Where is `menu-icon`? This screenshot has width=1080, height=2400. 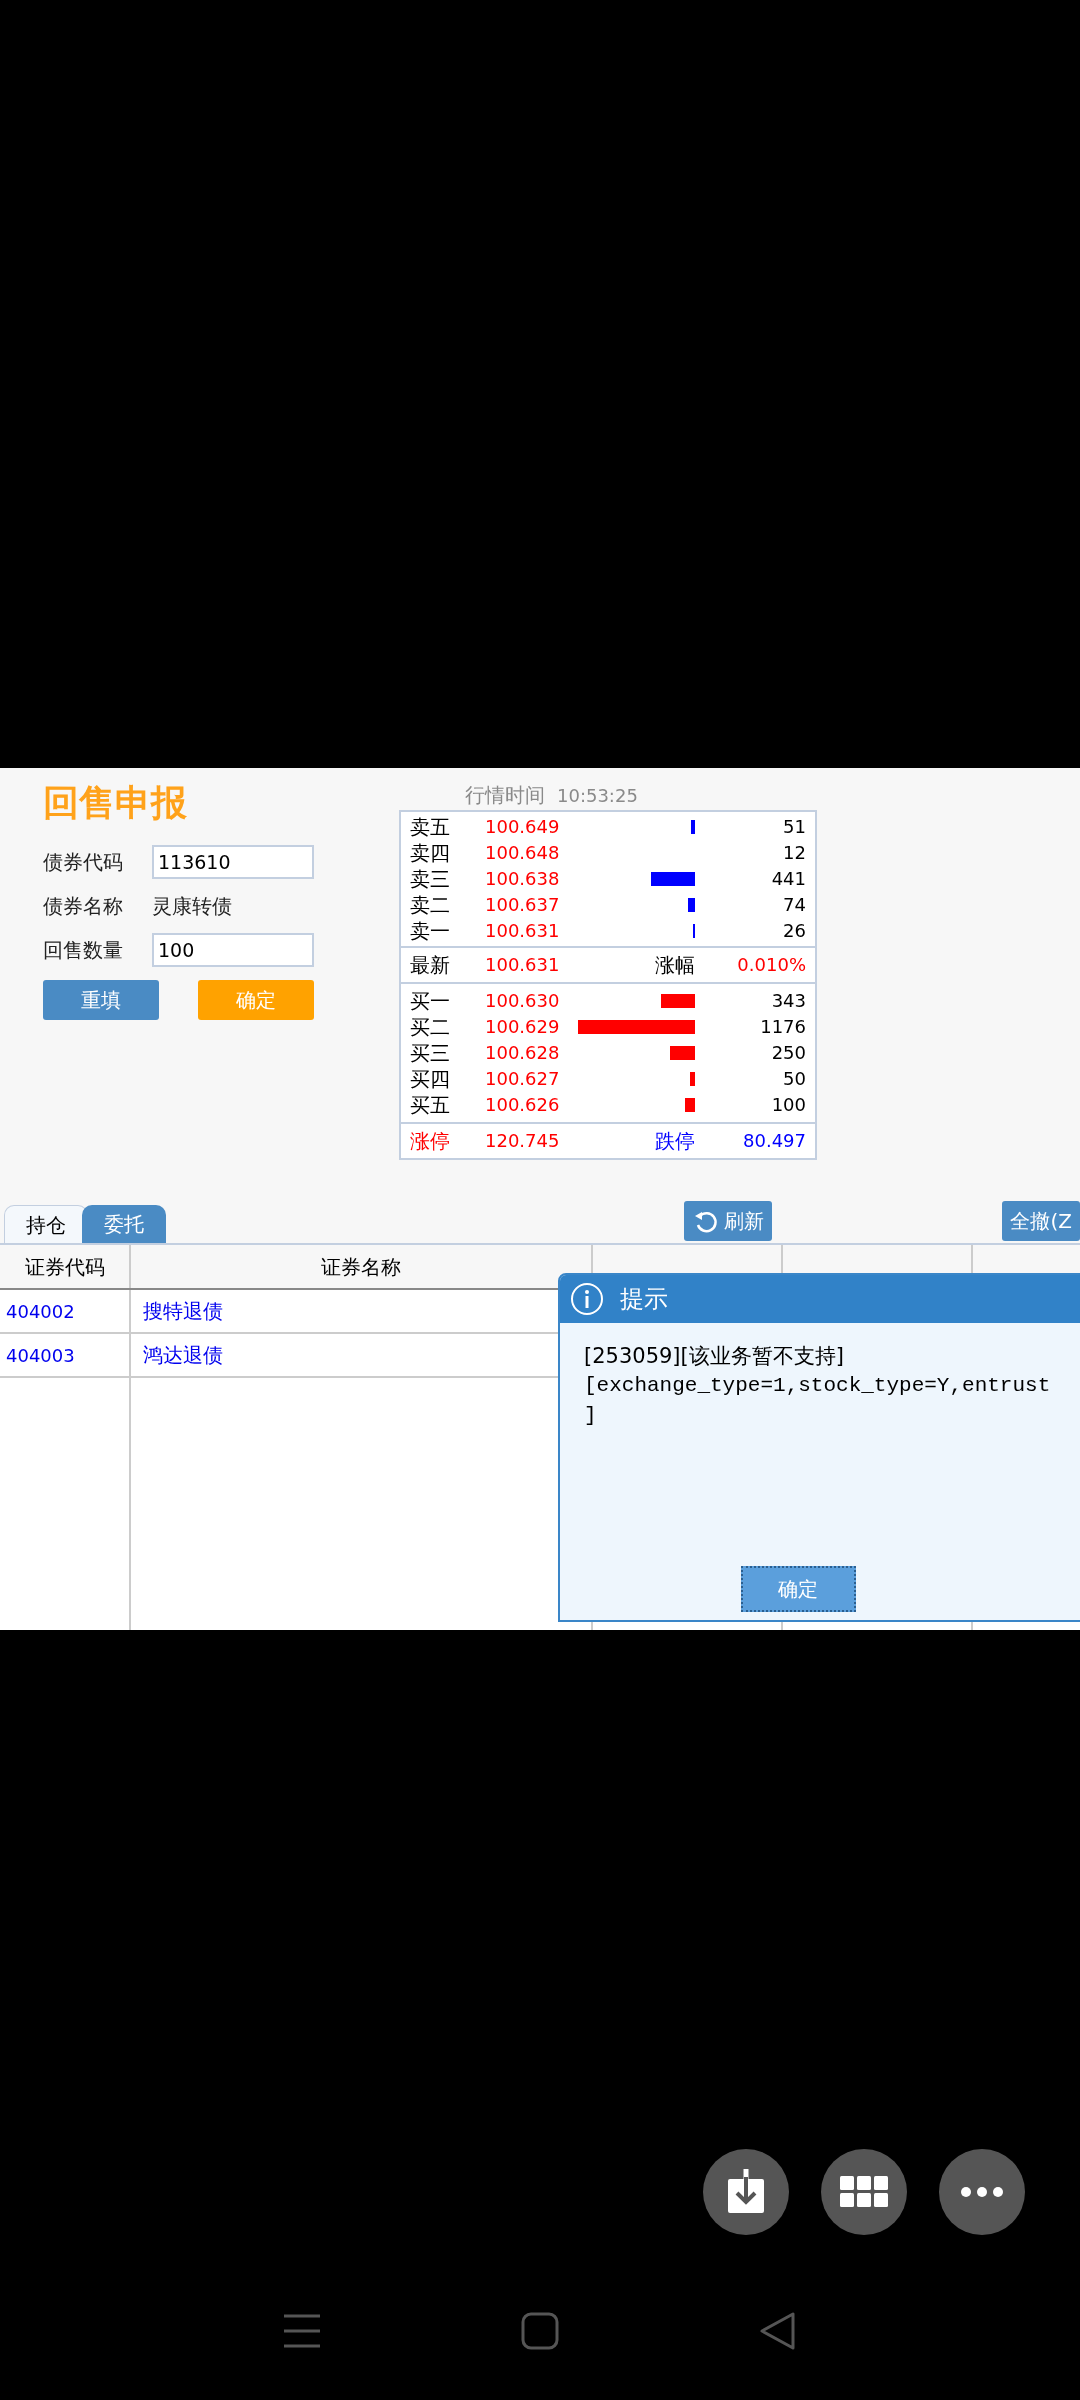
menu-icon is located at coordinates (302, 2331).